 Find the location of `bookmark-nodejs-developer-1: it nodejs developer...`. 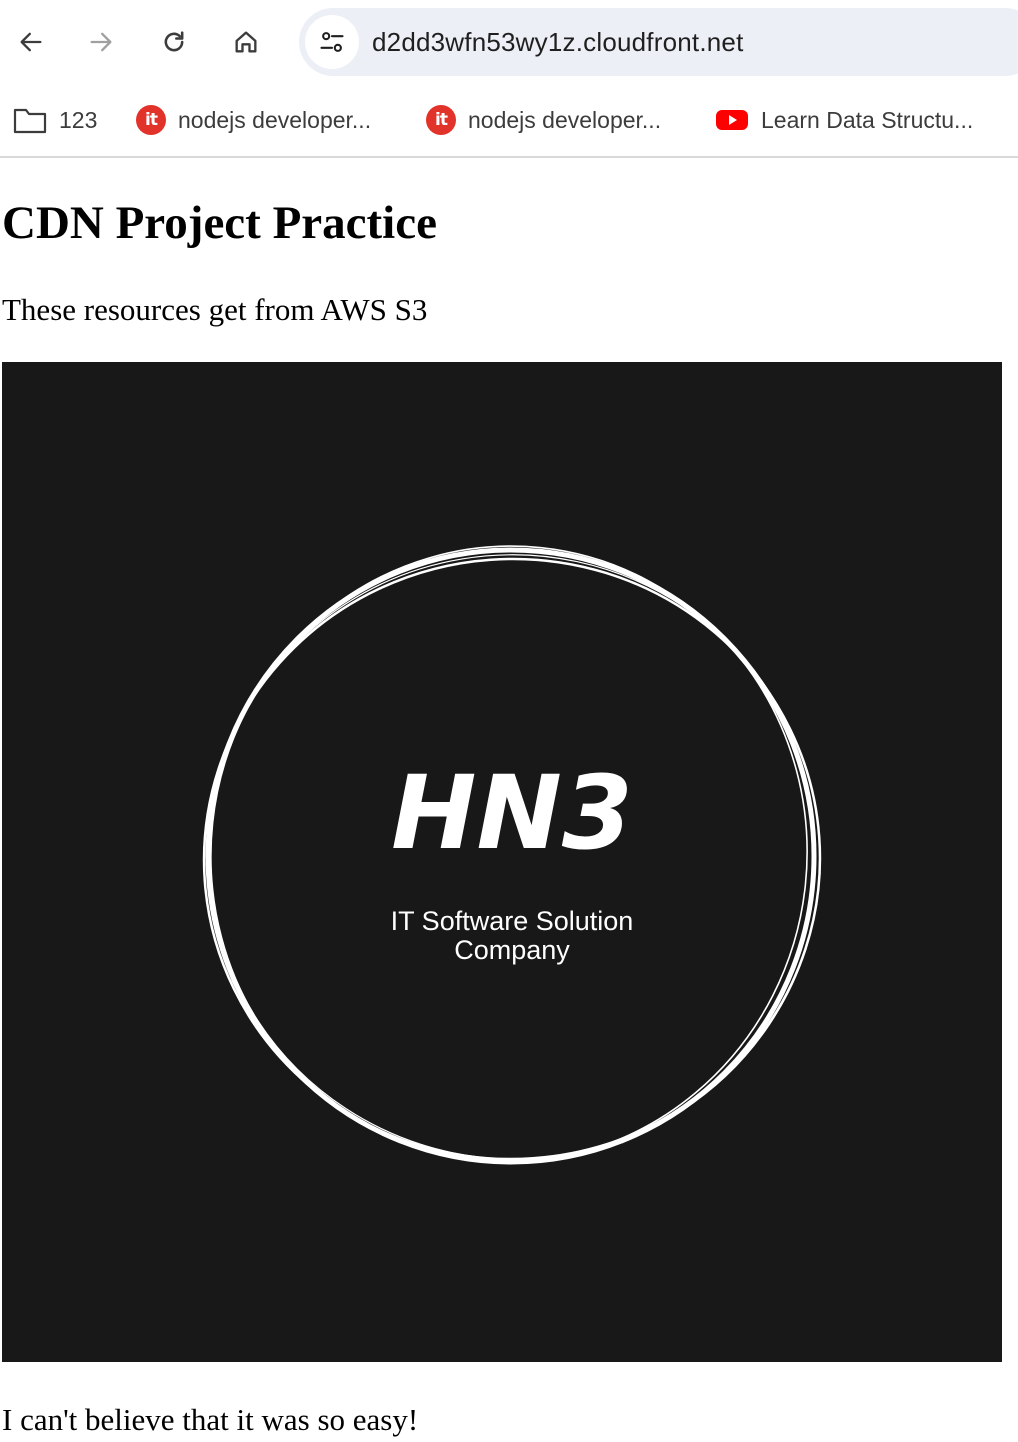

bookmark-nodejs-developer-1: it nodejs developer... is located at coordinates (253, 120).